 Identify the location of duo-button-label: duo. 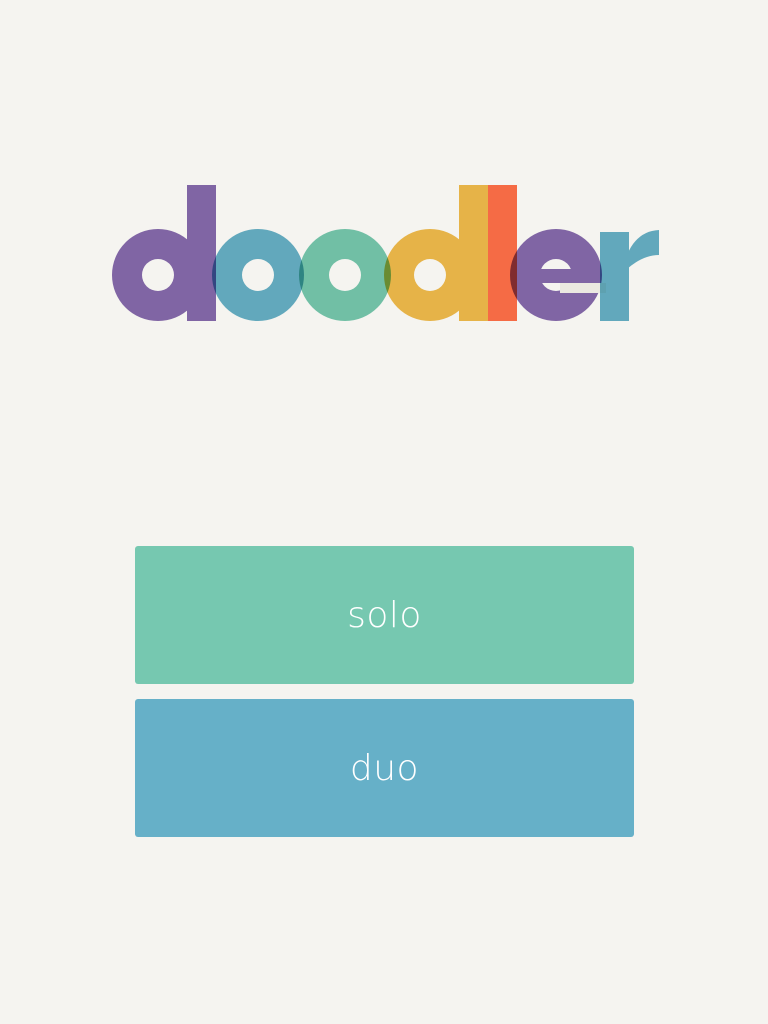
(384, 768).